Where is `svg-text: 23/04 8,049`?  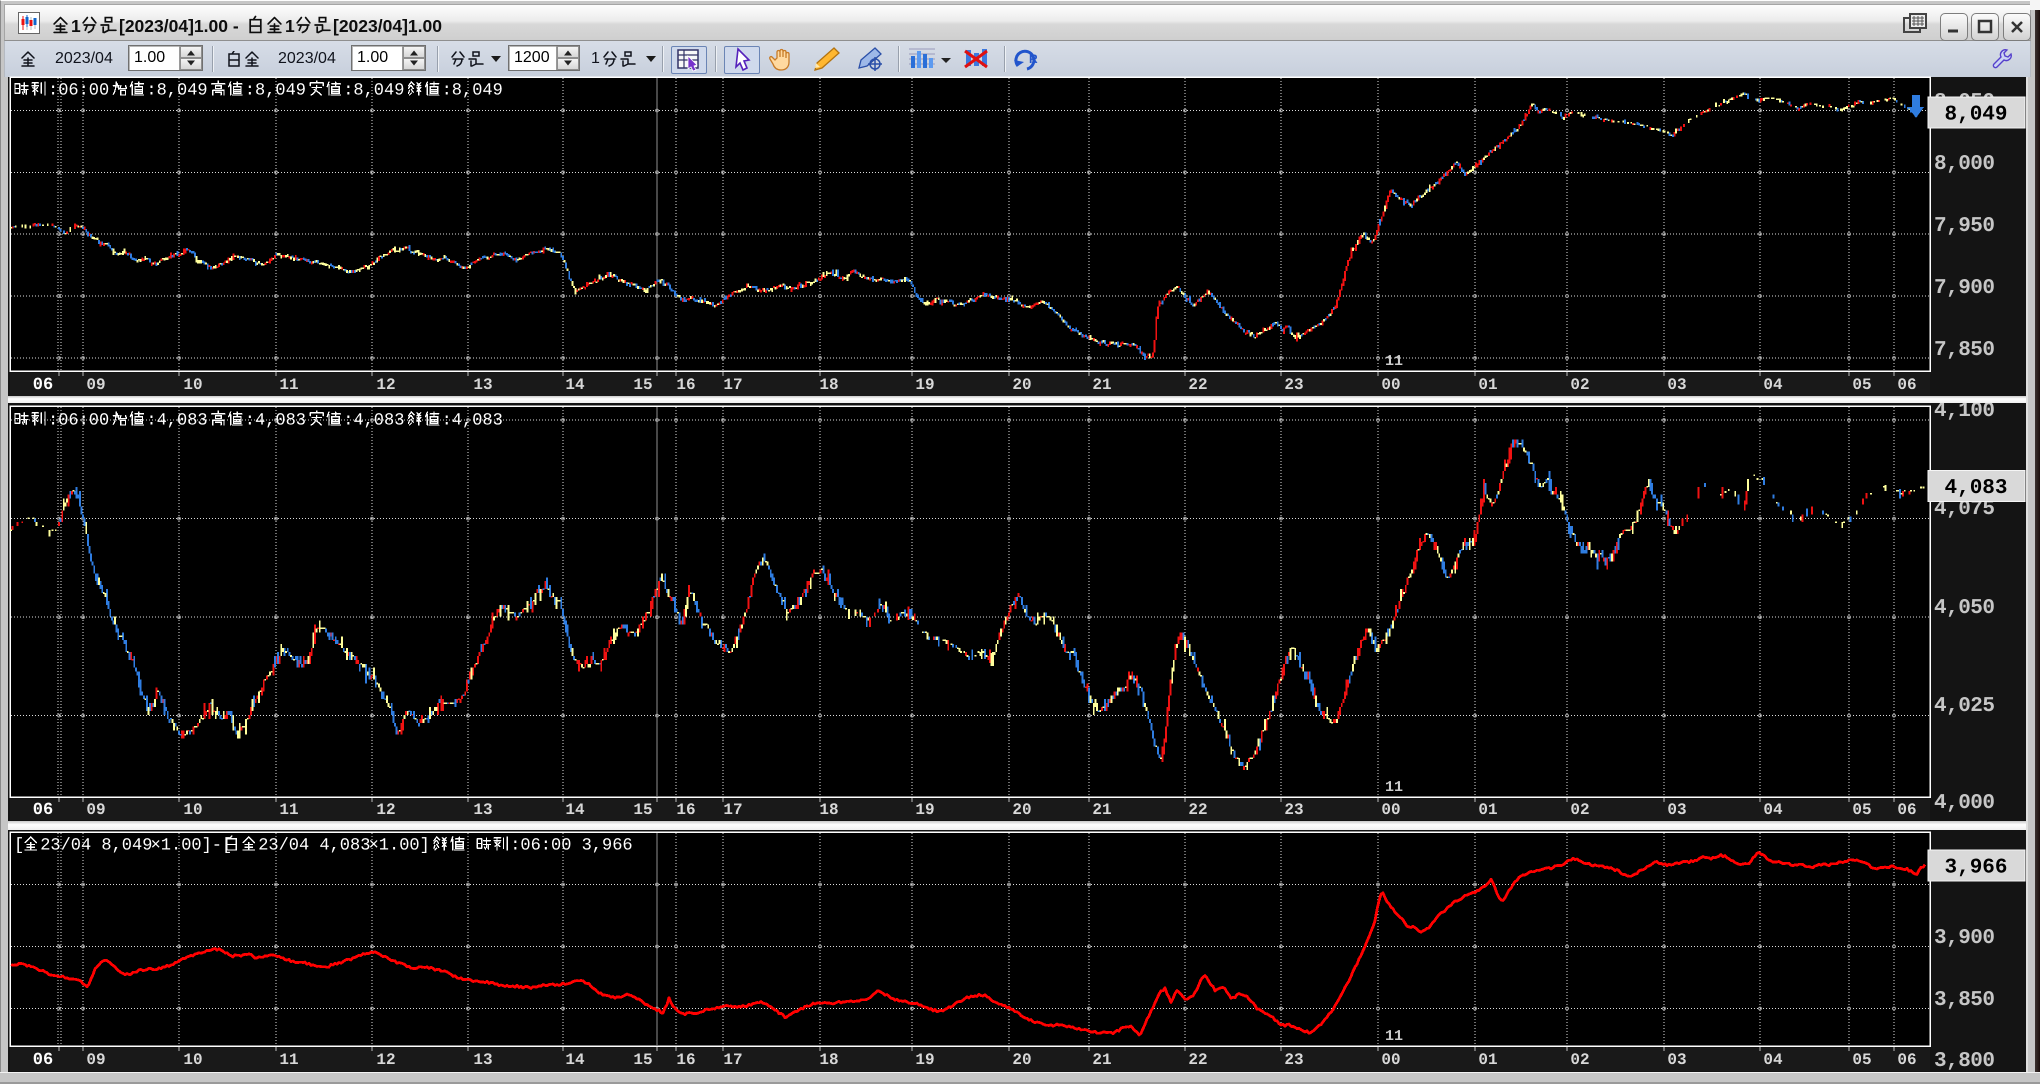 svg-text: 23/04 8,049 is located at coordinates (96, 846).